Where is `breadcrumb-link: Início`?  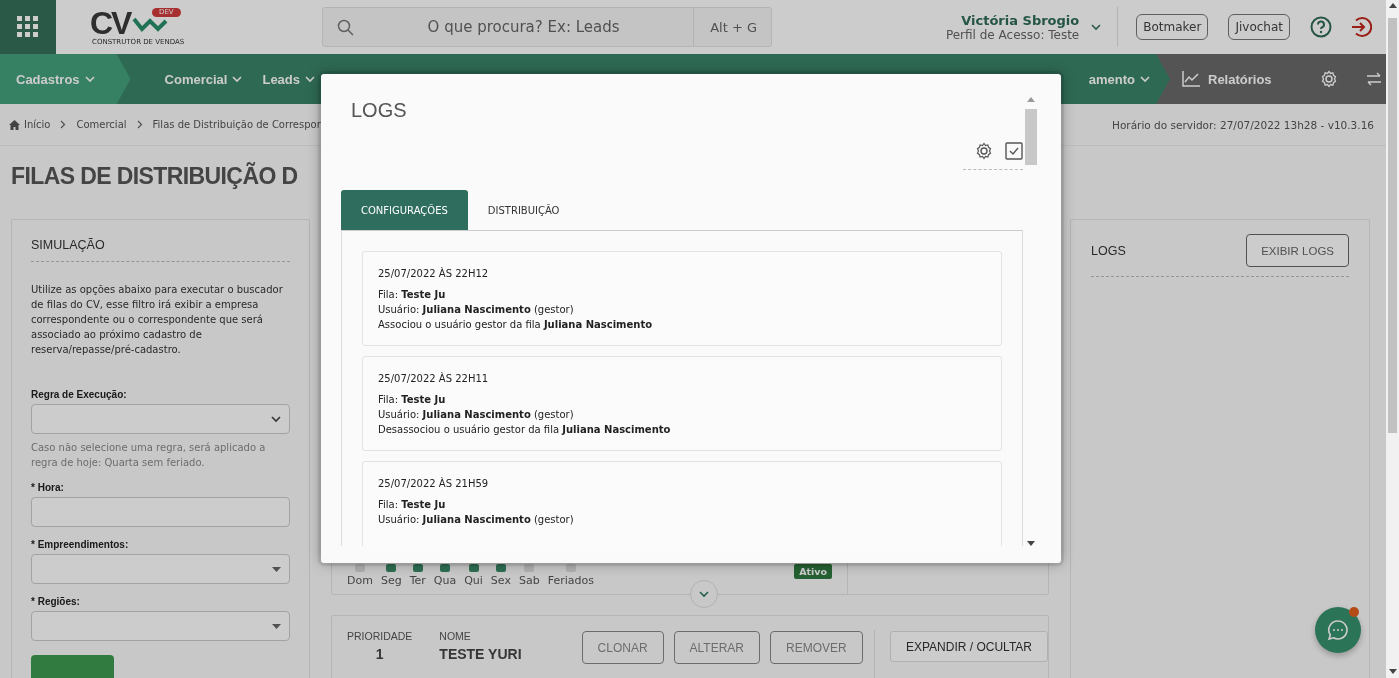 breadcrumb-link: Início is located at coordinates (37, 124).